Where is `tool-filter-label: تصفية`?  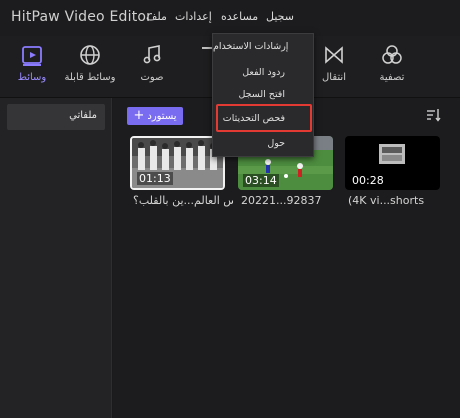 tool-filter-label: تصفية is located at coordinates (392, 77).